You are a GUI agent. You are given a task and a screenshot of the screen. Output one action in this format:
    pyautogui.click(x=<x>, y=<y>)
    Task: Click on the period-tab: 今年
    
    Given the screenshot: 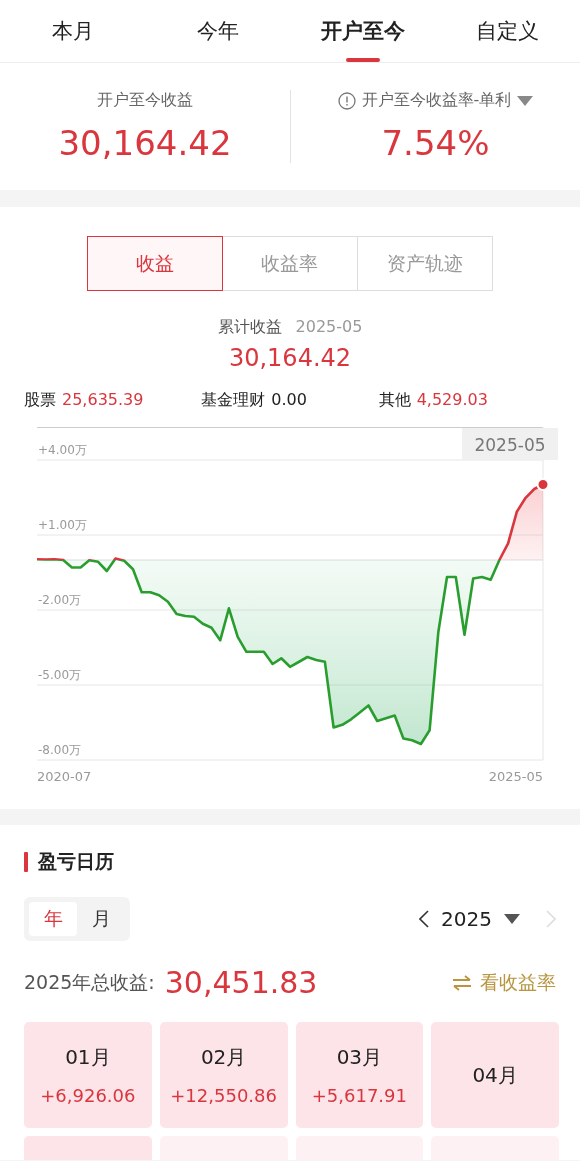 What is the action you would take?
    pyautogui.click(x=217, y=31)
    